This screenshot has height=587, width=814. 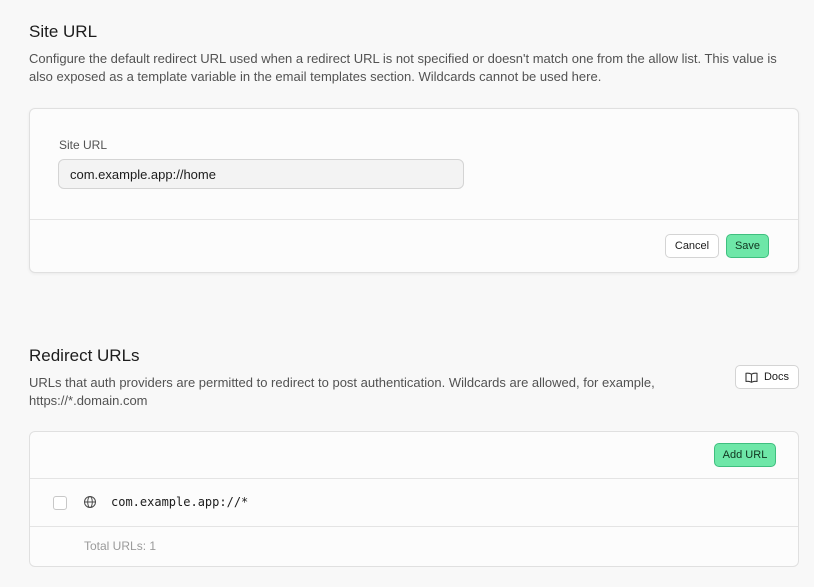 I want to click on docs-button: Docs, so click(x=767, y=377).